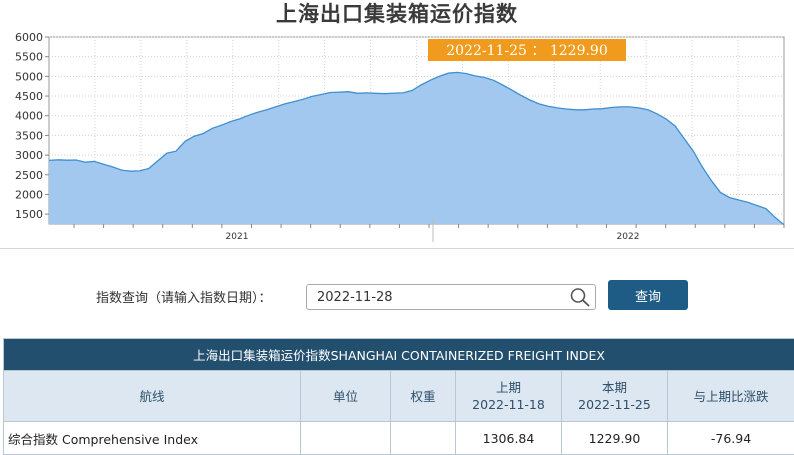  Describe the element at coordinates (731, 438) in the screenshot. I see `cell-change-value: -76.94` at that location.